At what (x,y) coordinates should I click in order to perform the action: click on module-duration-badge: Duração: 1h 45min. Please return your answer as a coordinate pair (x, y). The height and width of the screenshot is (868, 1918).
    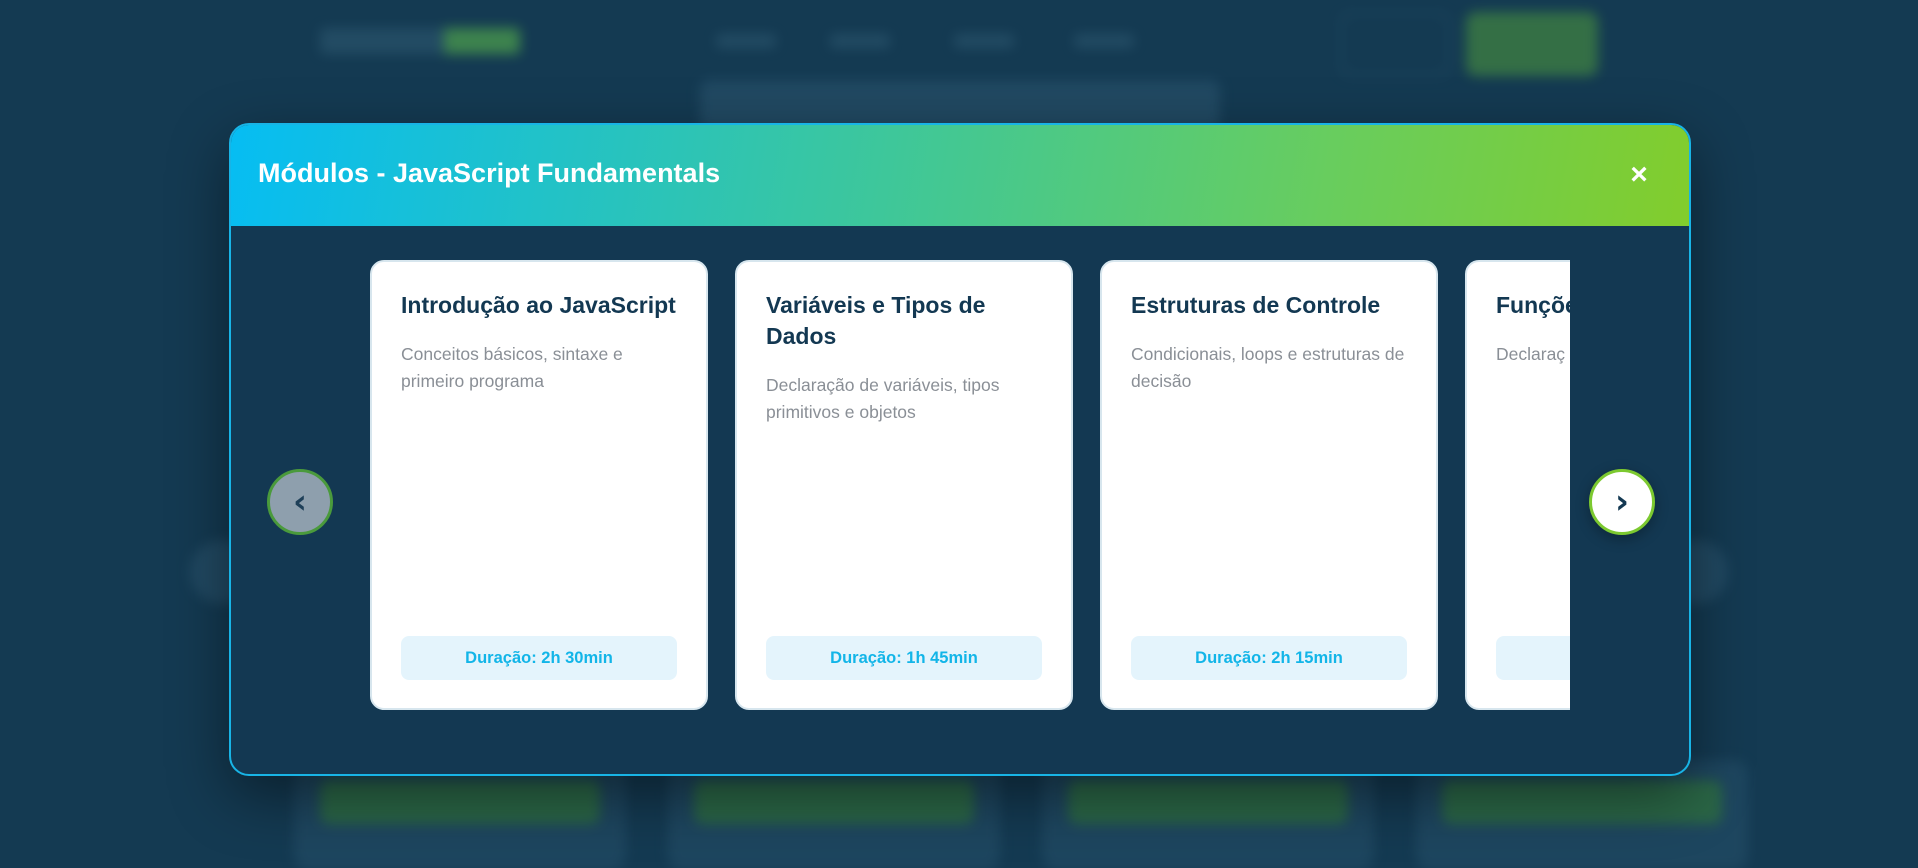
    Looking at the image, I should click on (904, 658).